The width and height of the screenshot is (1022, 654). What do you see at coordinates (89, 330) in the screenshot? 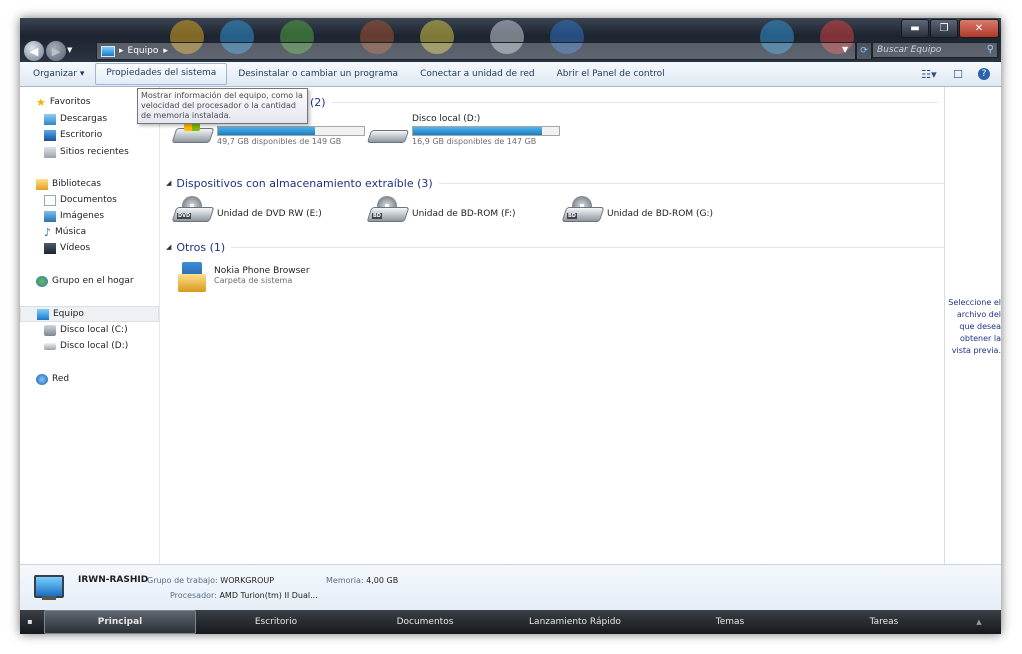
I see `sidebar-item-disco-c: Disco local (C:)` at bounding box center [89, 330].